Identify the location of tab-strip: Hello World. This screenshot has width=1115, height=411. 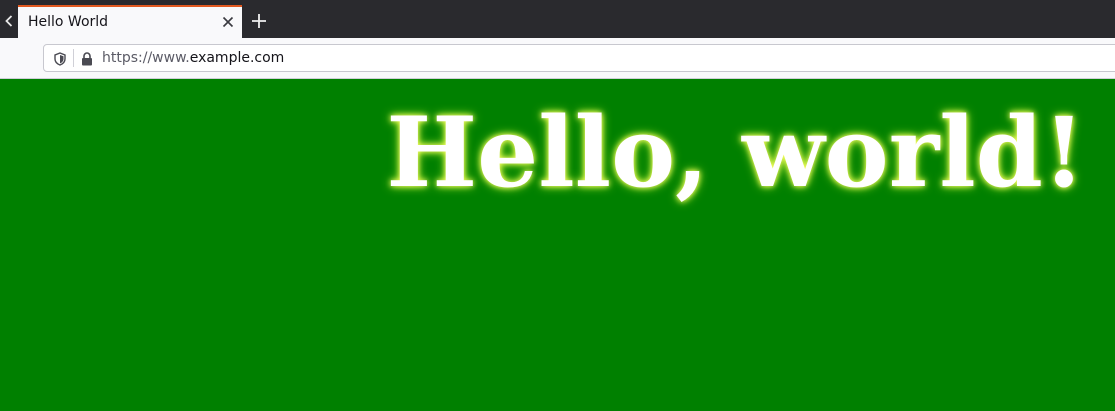
(557, 19).